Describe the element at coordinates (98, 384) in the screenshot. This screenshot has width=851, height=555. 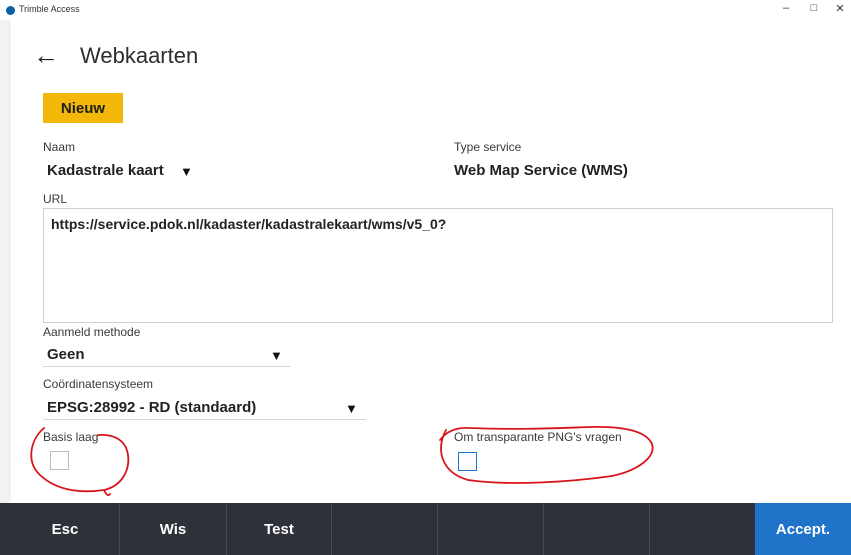
I see `crs-label: Coördinatensysteem` at that location.